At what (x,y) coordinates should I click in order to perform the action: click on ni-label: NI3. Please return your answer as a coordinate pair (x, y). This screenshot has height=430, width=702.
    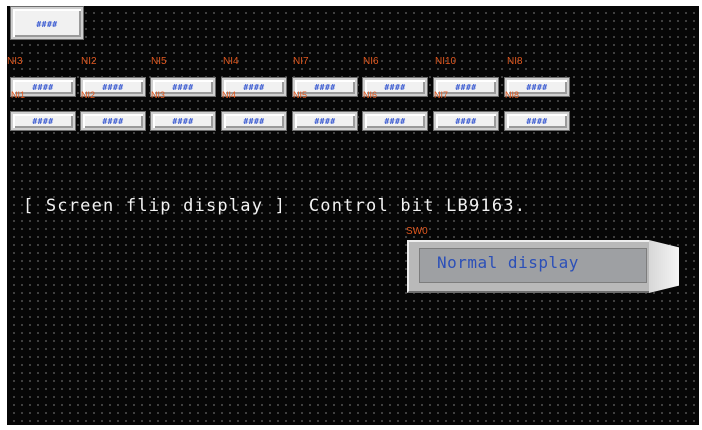
    Looking at the image, I should click on (15, 61).